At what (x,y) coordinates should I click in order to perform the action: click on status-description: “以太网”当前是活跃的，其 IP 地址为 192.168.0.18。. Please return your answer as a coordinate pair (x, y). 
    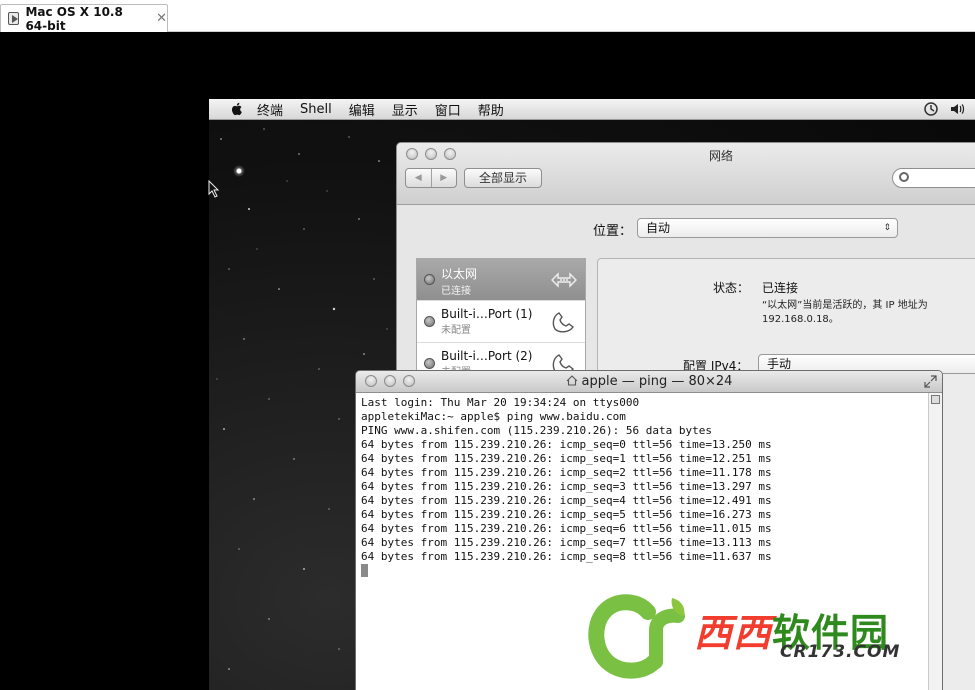
    Looking at the image, I should click on (845, 312).